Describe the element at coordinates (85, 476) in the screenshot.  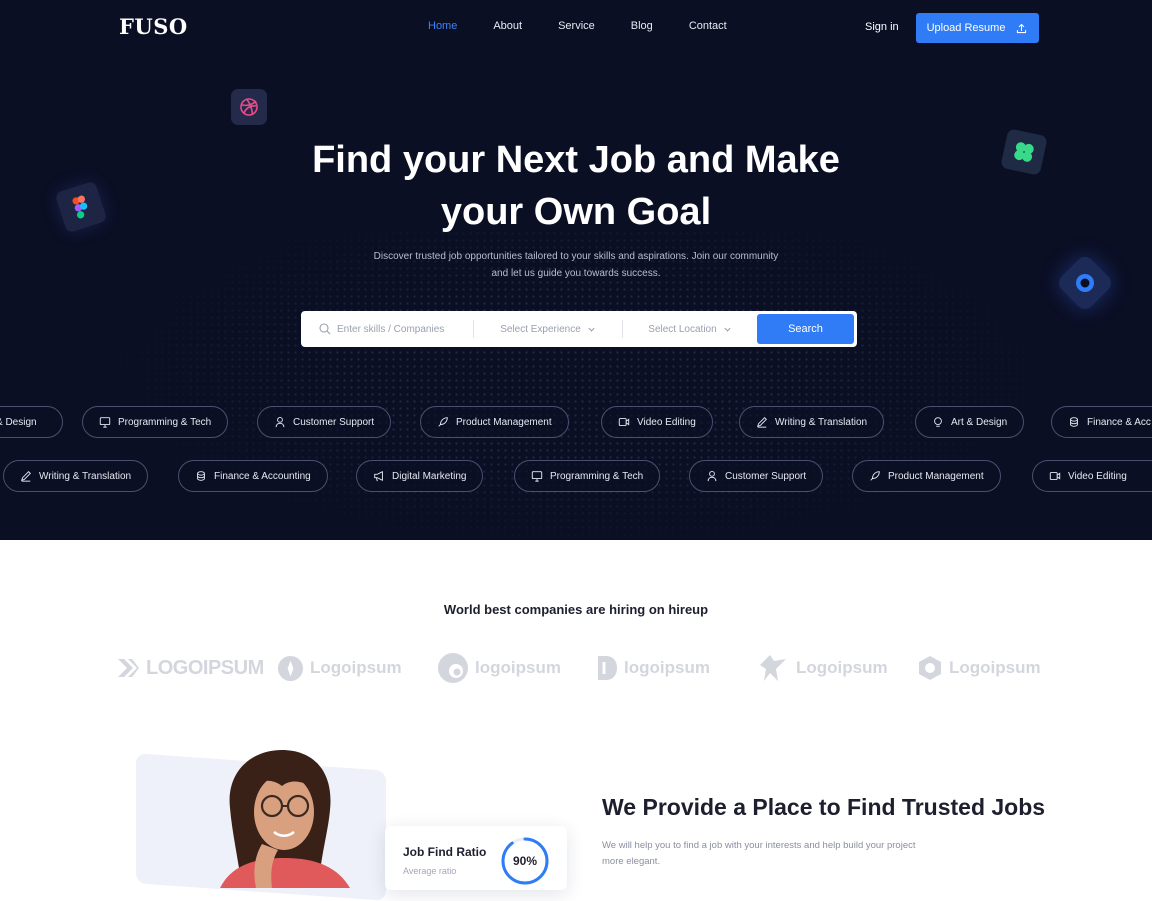
I see `category-chip-label: Writing & Translation` at that location.